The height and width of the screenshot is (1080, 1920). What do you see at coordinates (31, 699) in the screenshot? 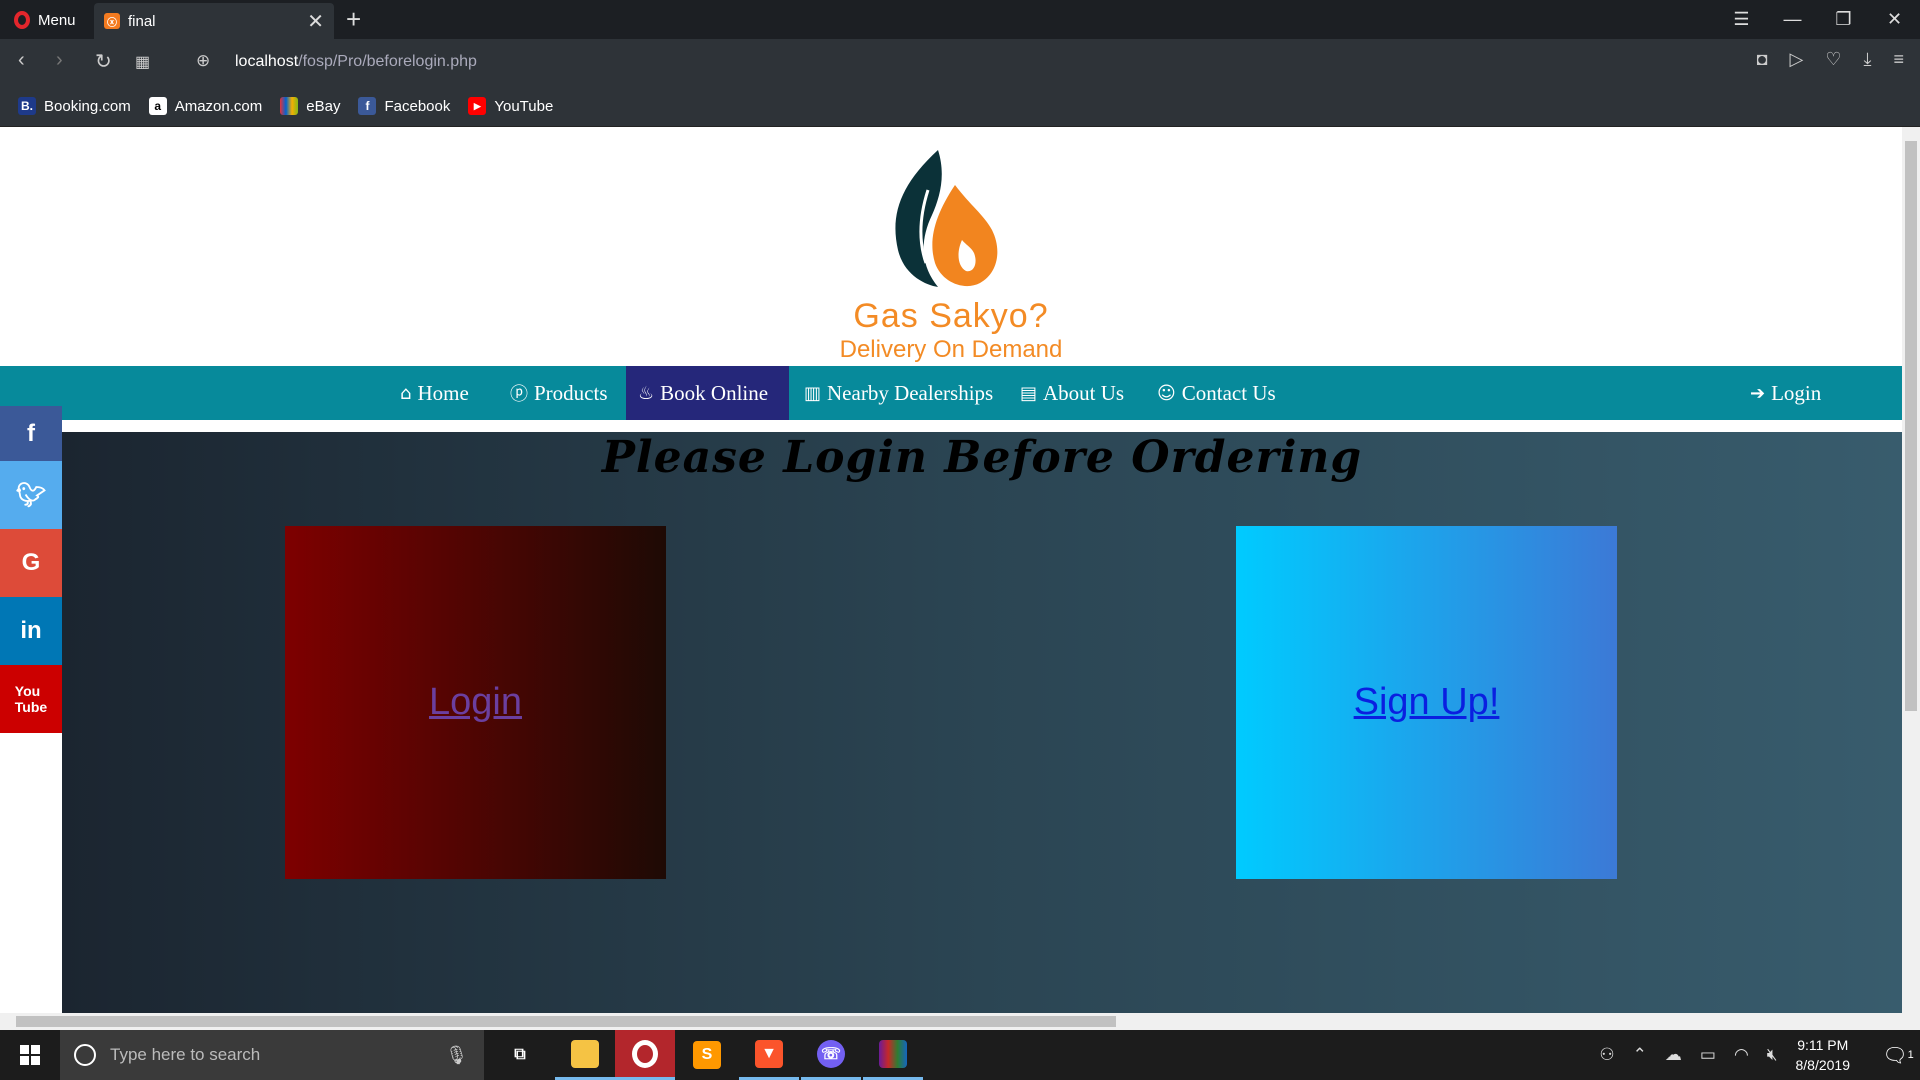
I see `youtube-icon: You Tube` at bounding box center [31, 699].